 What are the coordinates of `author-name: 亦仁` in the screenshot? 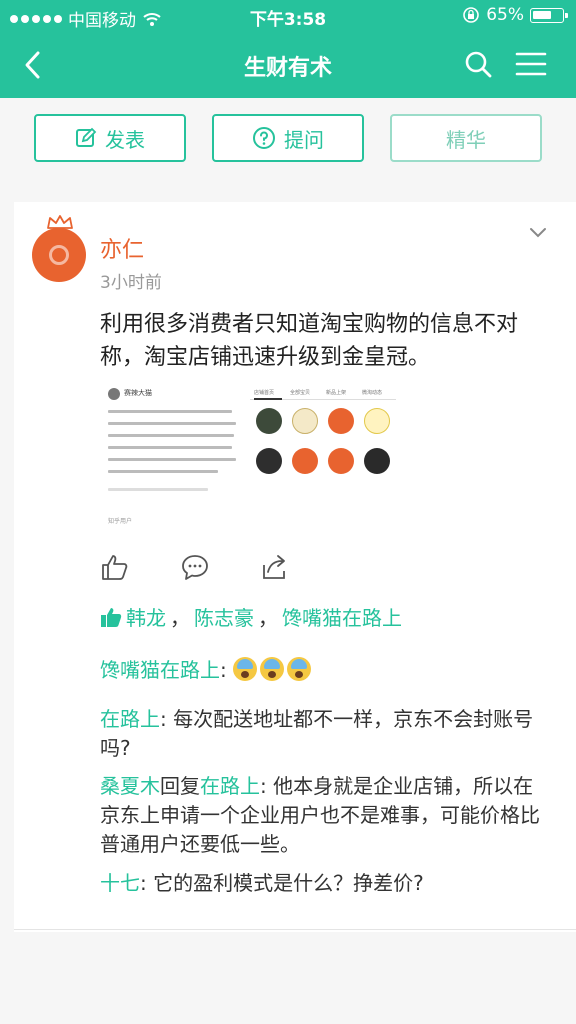 It's located at (122, 248).